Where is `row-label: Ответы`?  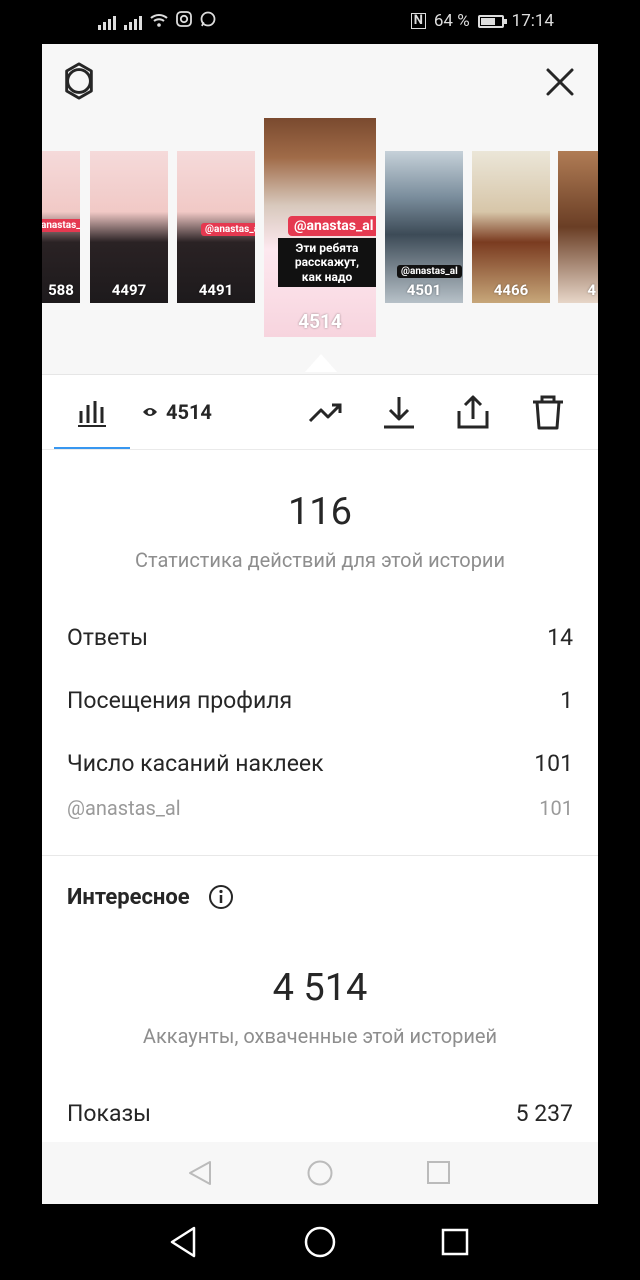 row-label: Ответы is located at coordinates (108, 637).